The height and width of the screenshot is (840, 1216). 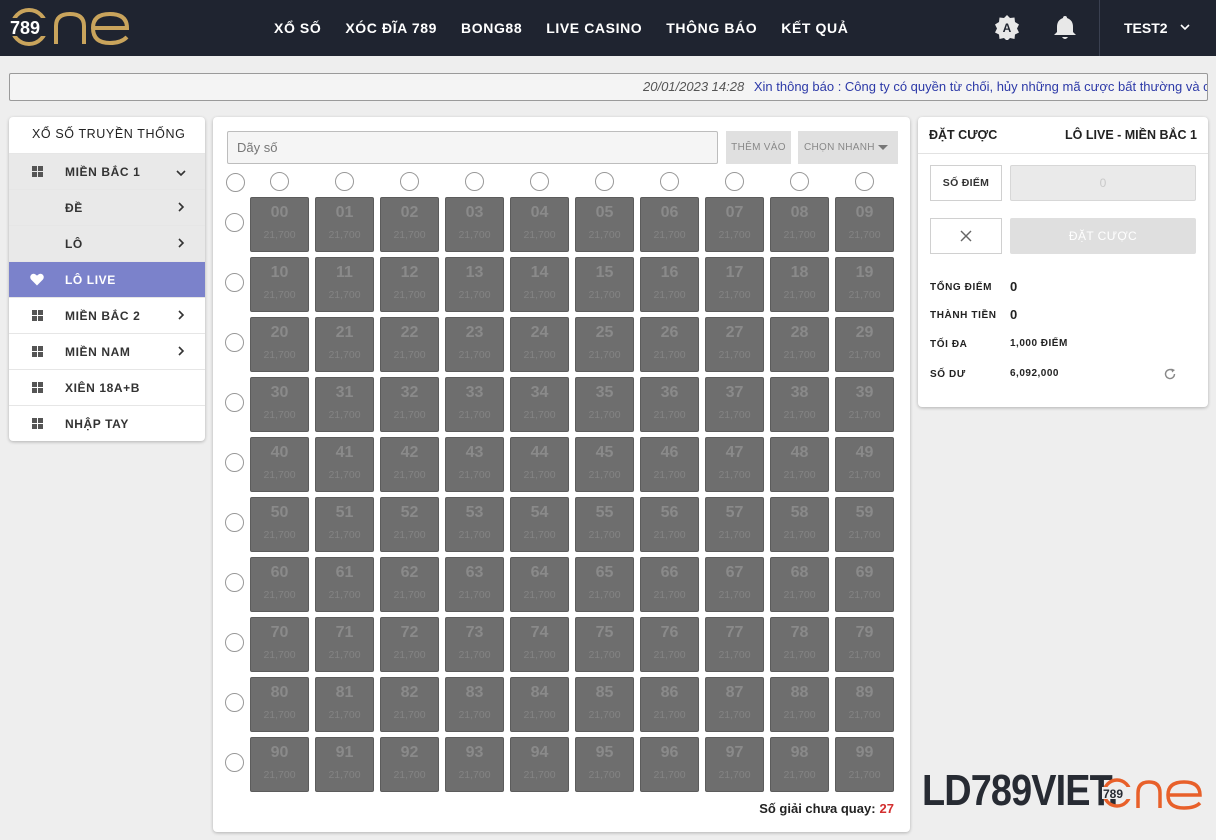 What do you see at coordinates (539, 404) in the screenshot?
I see `number-cell: 34 21,700` at bounding box center [539, 404].